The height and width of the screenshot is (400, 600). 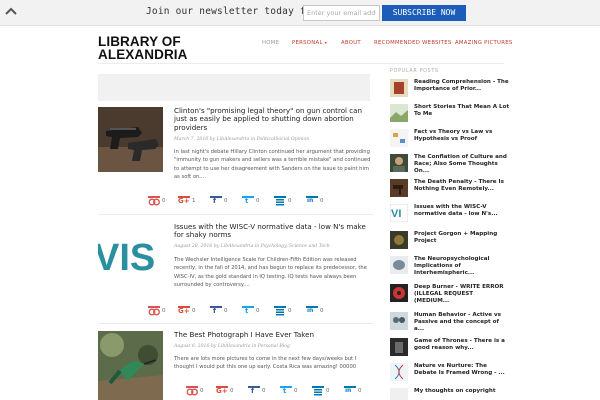 I want to click on gavel-photo-icon, so click(x=399, y=188).